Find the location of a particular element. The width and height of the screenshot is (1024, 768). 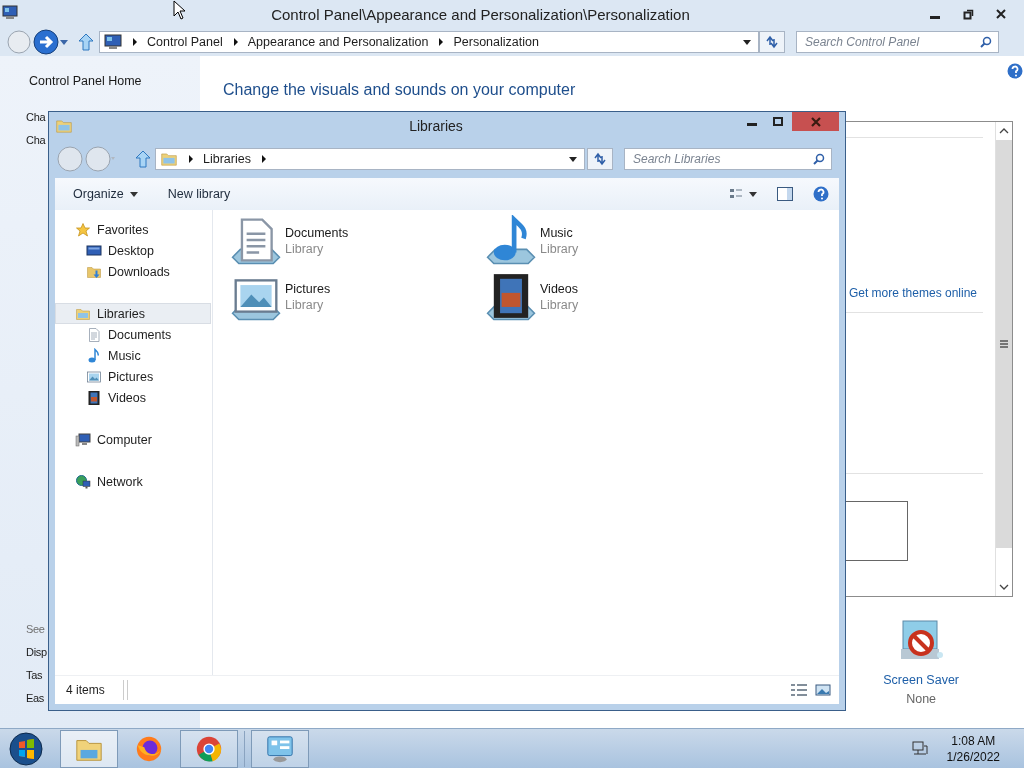

organize-menu: Organize is located at coordinates (105, 194).